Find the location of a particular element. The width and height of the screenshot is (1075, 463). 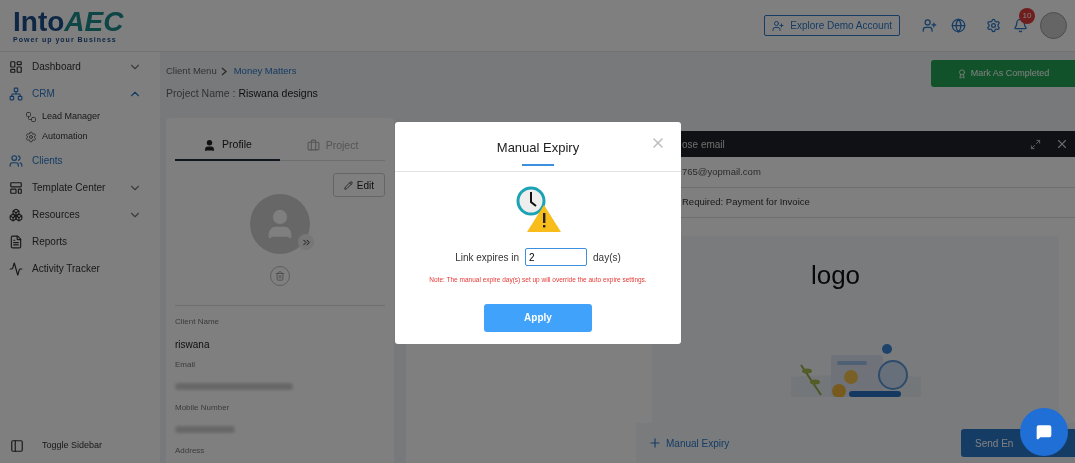

sidebar-item: CRM is located at coordinates (80, 93).